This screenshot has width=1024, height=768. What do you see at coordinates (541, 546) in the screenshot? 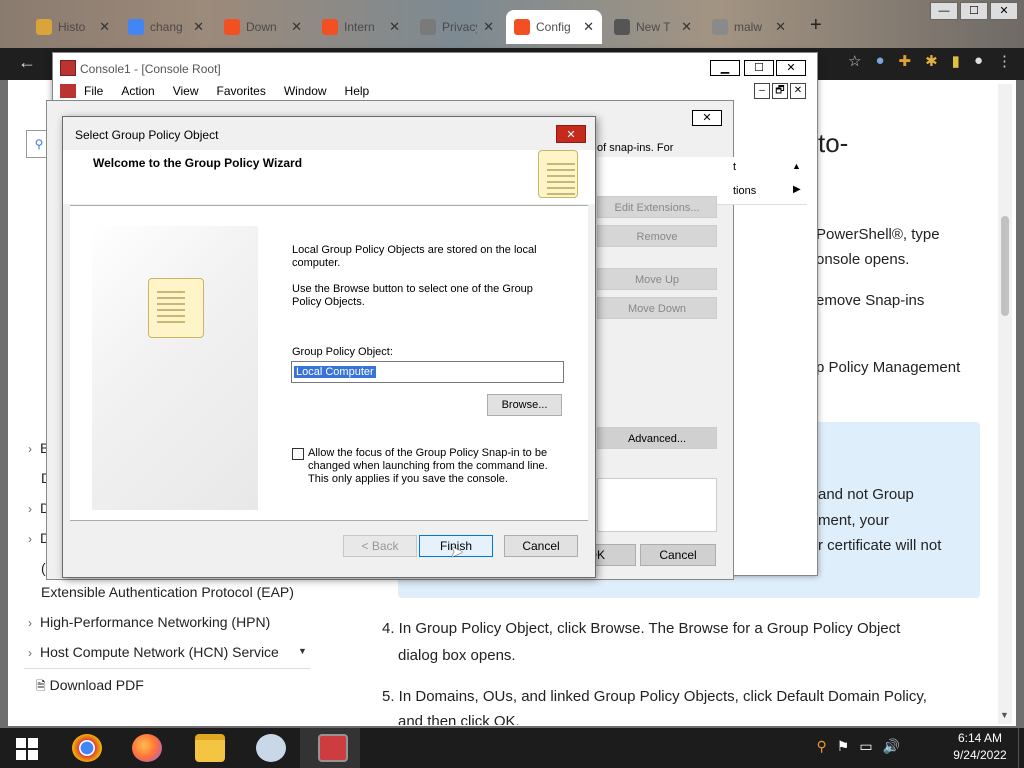
I see `cancel-button: Cancel` at bounding box center [541, 546].